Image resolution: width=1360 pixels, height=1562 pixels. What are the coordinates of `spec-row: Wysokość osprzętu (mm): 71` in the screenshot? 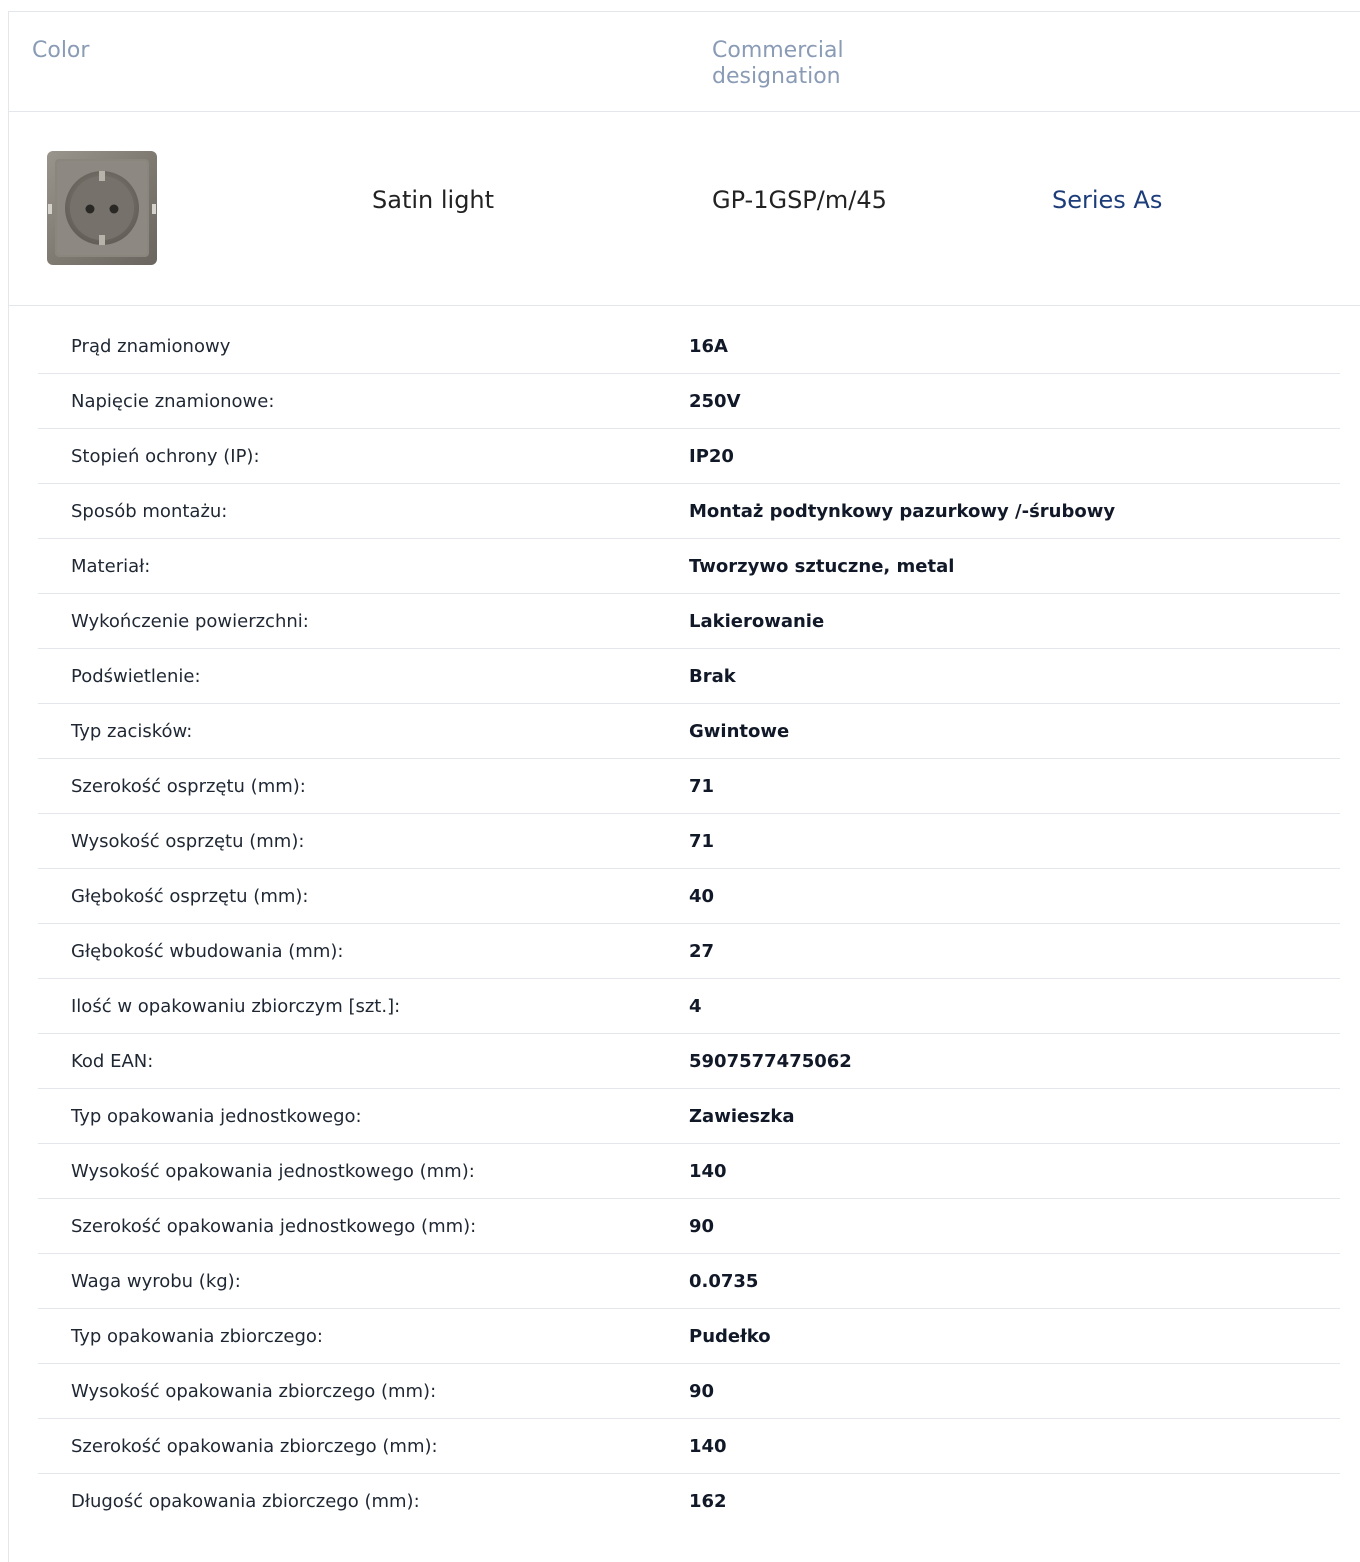 It's located at (689, 841).